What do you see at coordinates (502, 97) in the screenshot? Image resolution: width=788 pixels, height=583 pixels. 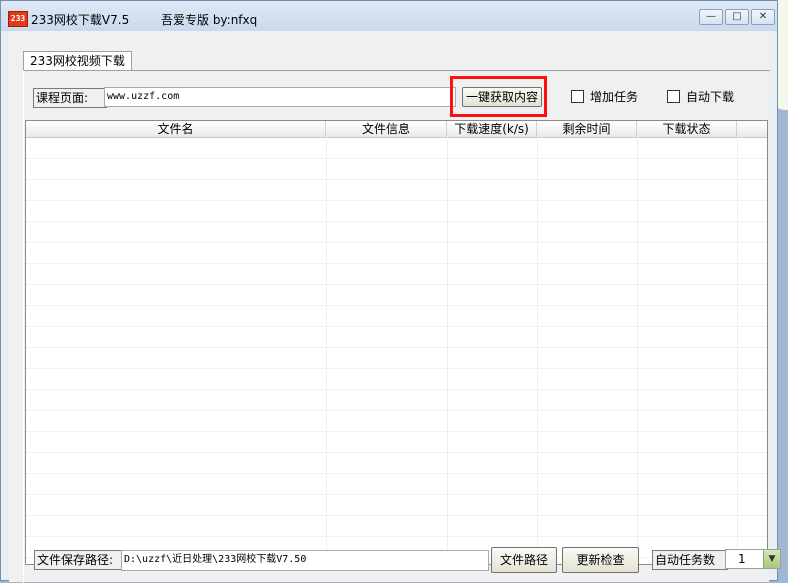 I see `fetch-content-button: 一键获取内容` at bounding box center [502, 97].